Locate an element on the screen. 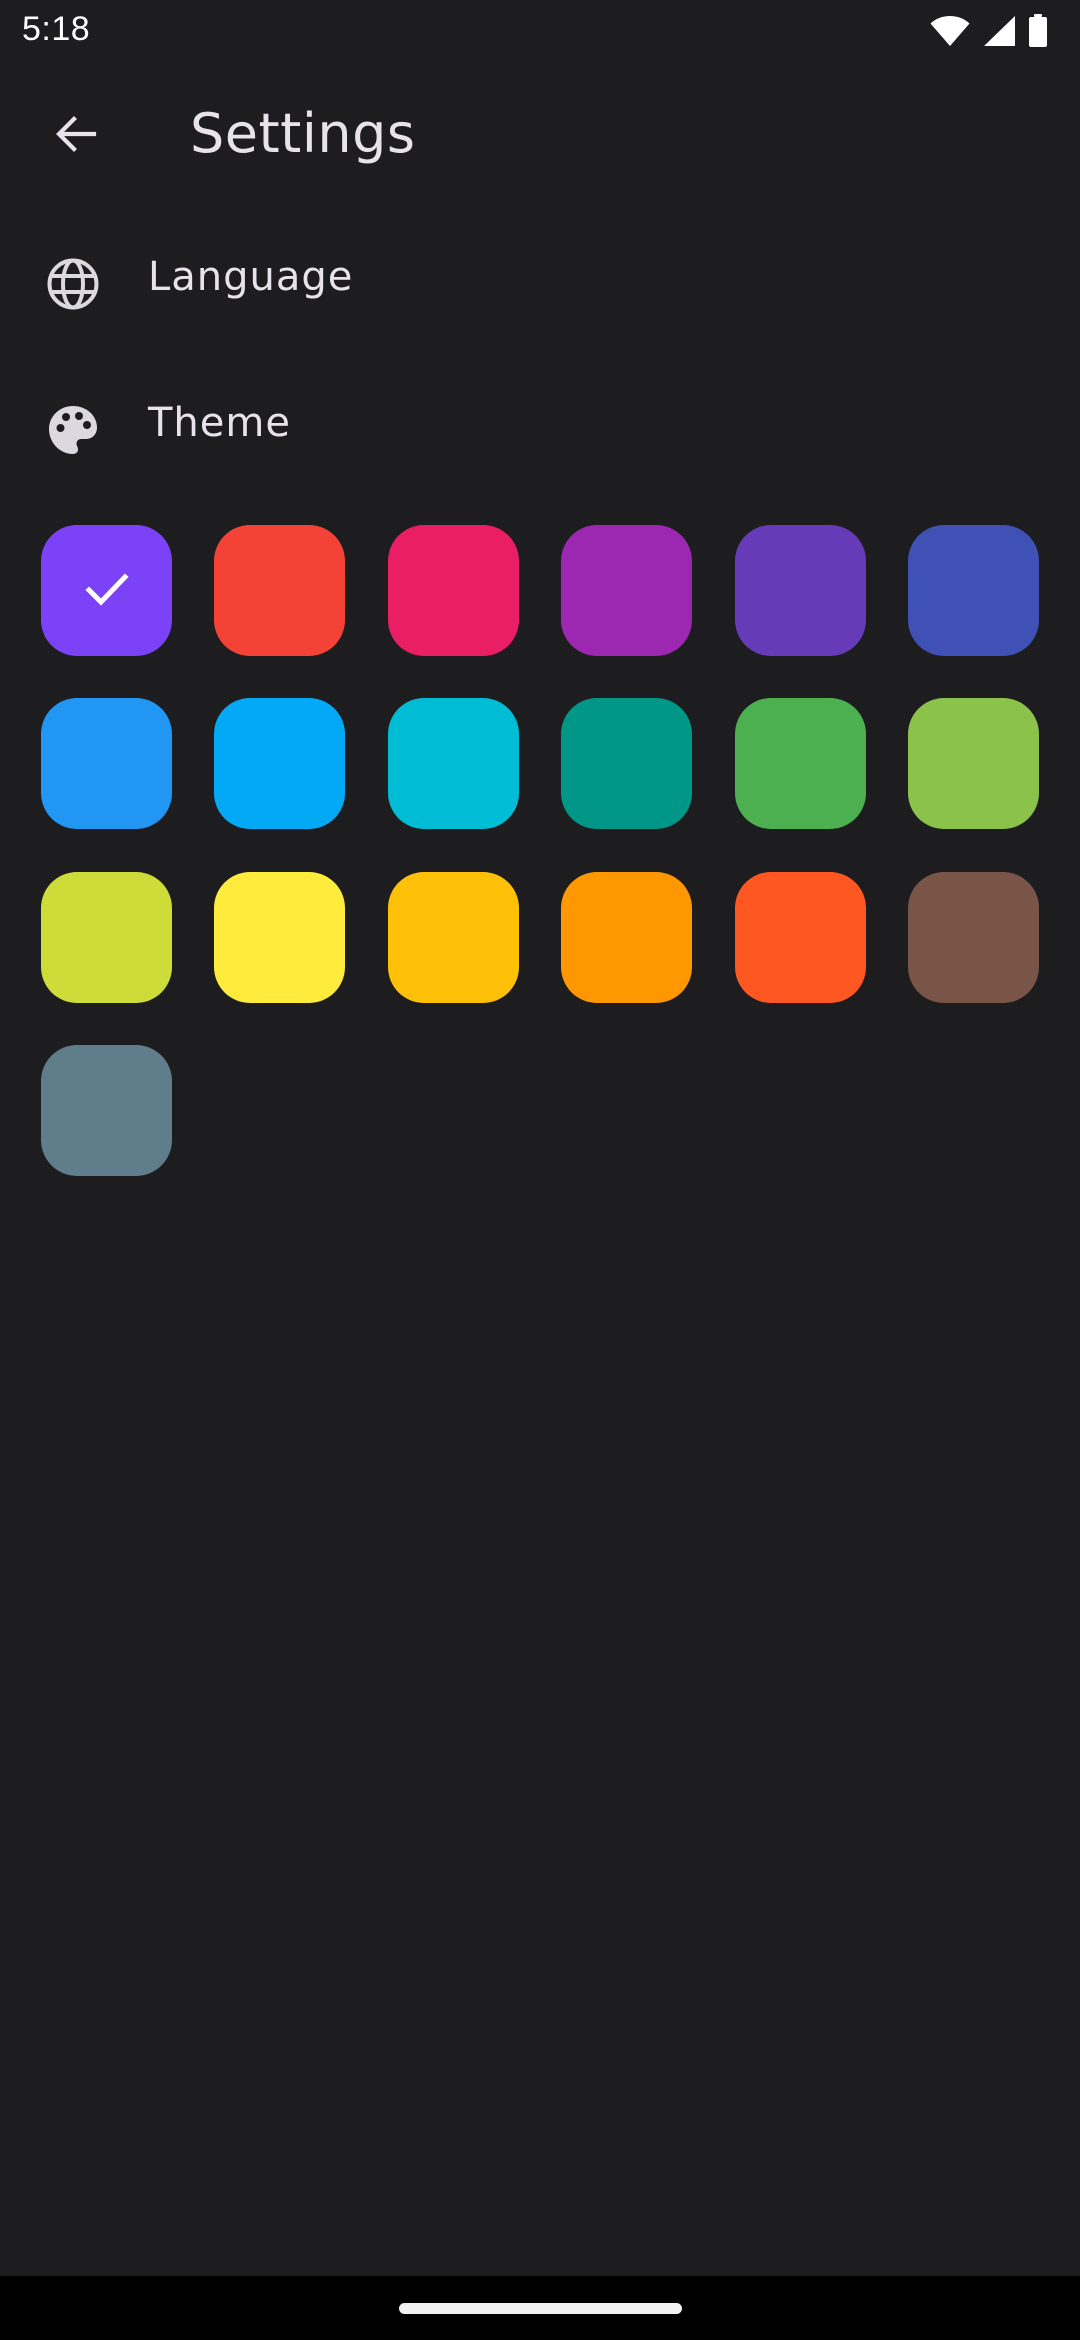  globe-icon is located at coordinates (73, 284).